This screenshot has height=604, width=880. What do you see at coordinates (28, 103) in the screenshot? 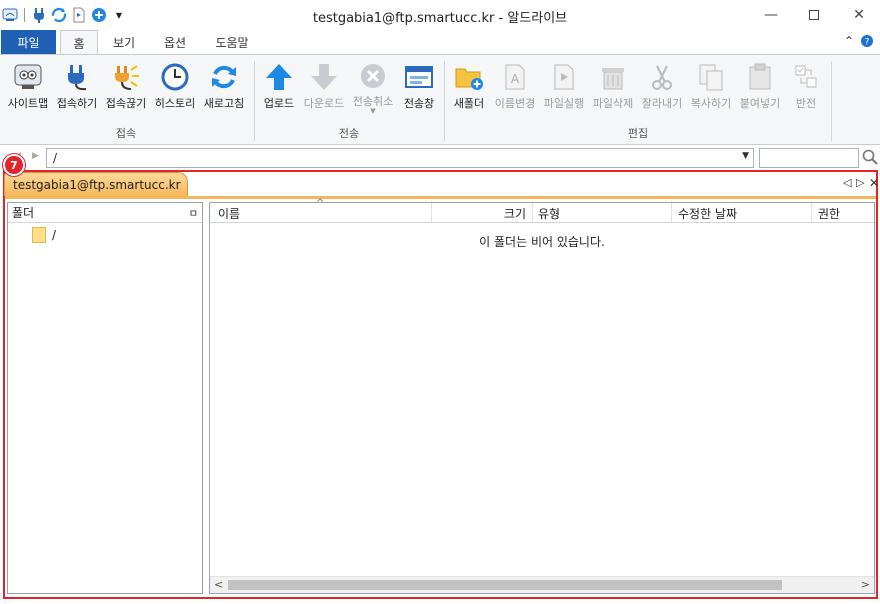
I see `sitemap-label: 사이트맵` at bounding box center [28, 103].